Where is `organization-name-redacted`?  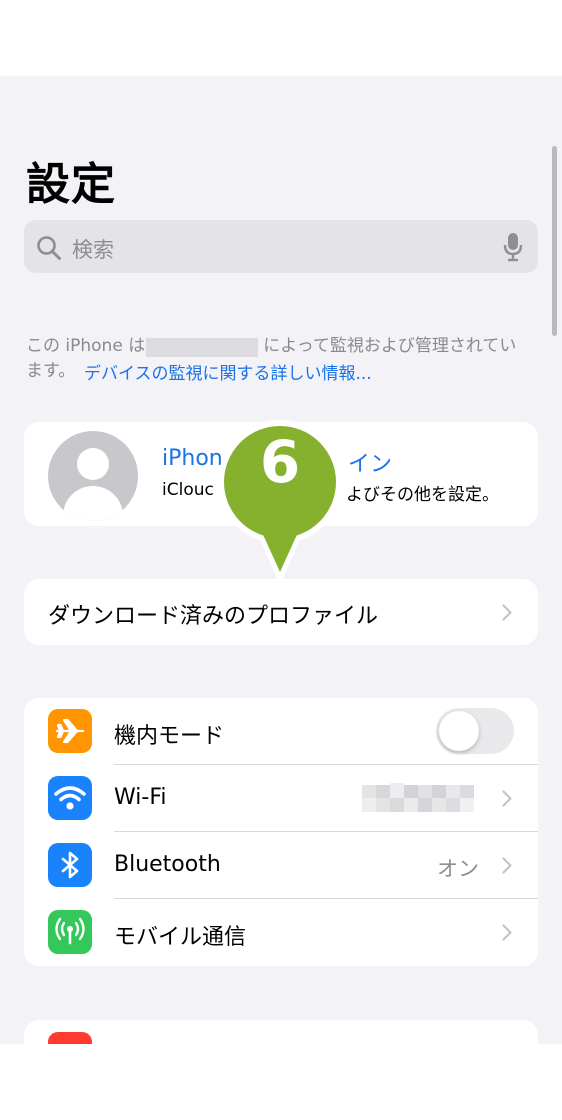 organization-name-redacted is located at coordinates (202, 347).